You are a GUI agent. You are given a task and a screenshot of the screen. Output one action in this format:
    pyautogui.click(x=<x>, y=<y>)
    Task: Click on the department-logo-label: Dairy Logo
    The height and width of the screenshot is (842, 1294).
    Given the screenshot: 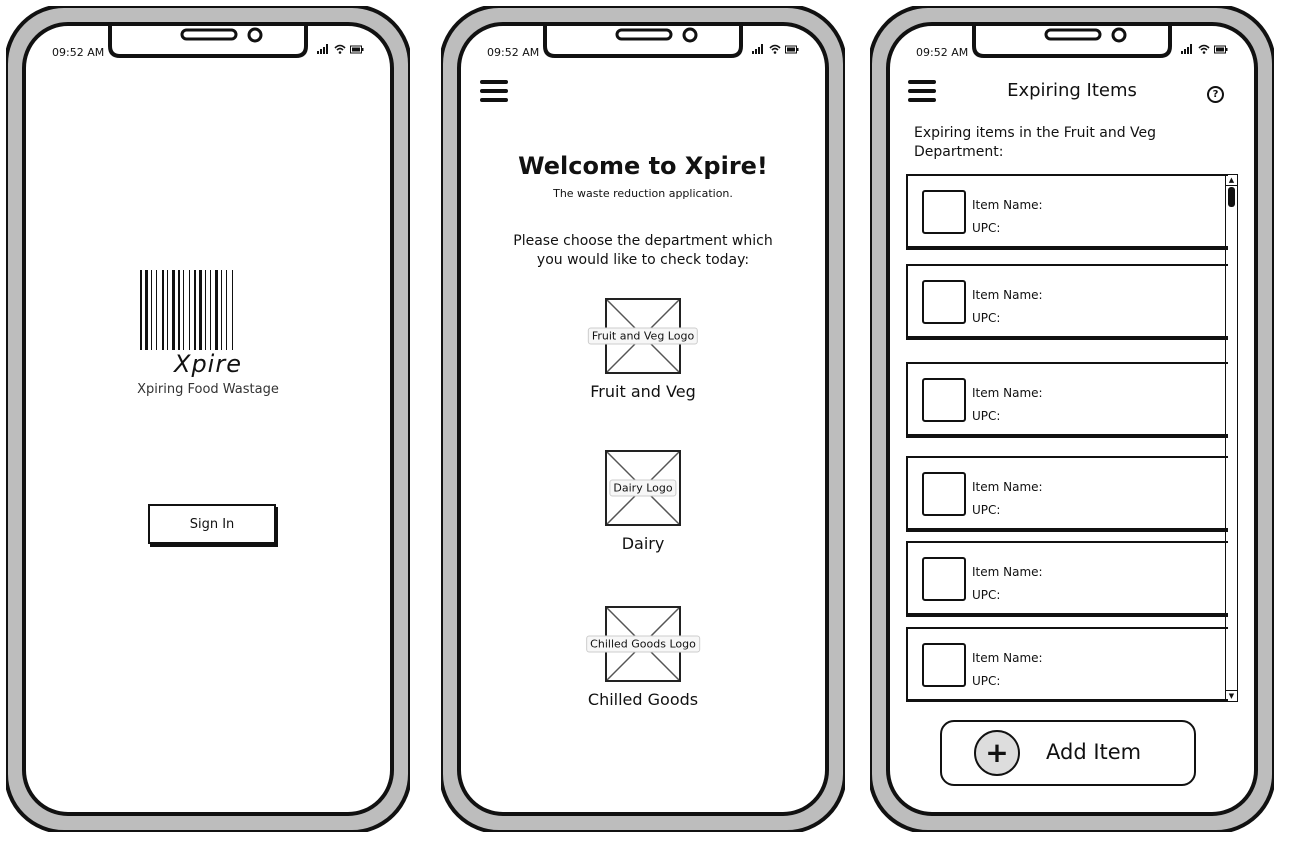 What is the action you would take?
    pyautogui.click(x=643, y=488)
    